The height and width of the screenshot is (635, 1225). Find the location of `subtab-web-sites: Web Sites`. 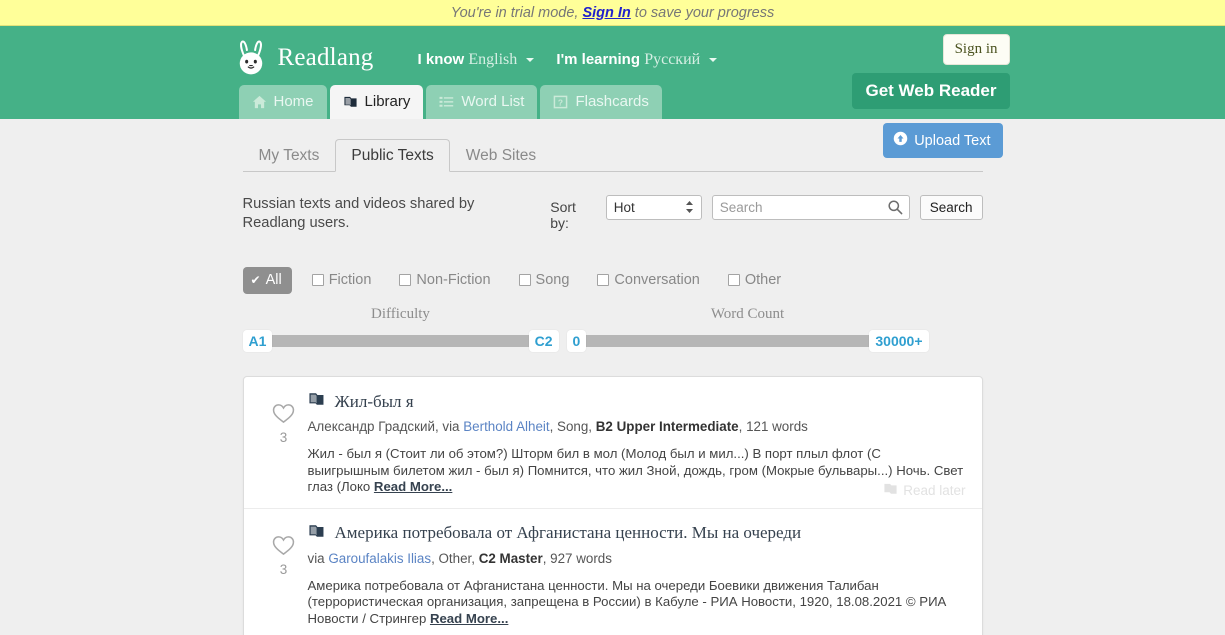

subtab-web-sites: Web Sites is located at coordinates (501, 155).